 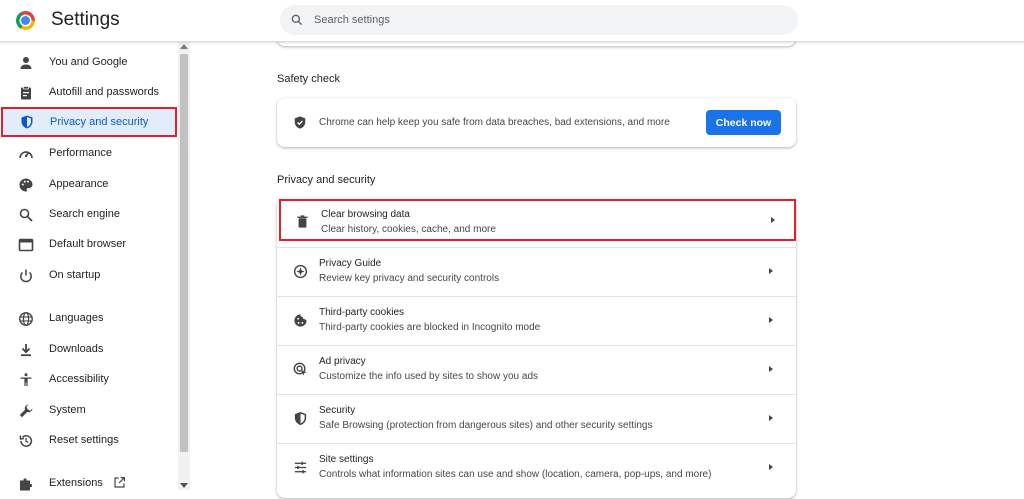 I want to click on sidebar-item-label: Languages, so click(x=76, y=318).